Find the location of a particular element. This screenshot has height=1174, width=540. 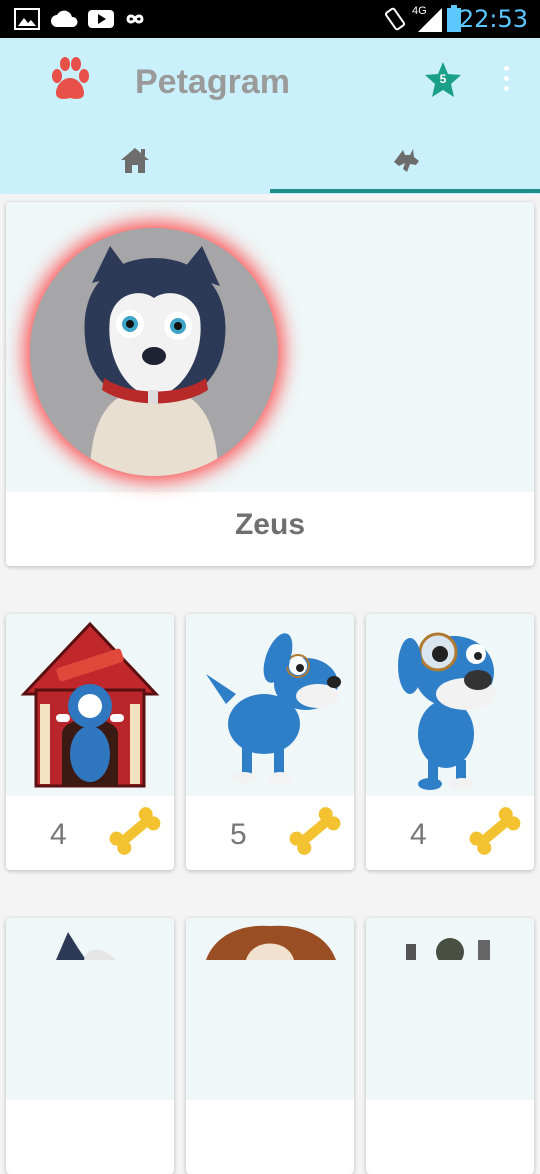

beagle-partial-illustration is located at coordinates (271, 942).